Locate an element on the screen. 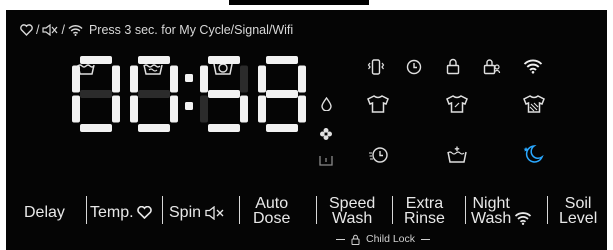 This screenshot has width=613, height=250. temp-button: Temp. is located at coordinates (121, 212).